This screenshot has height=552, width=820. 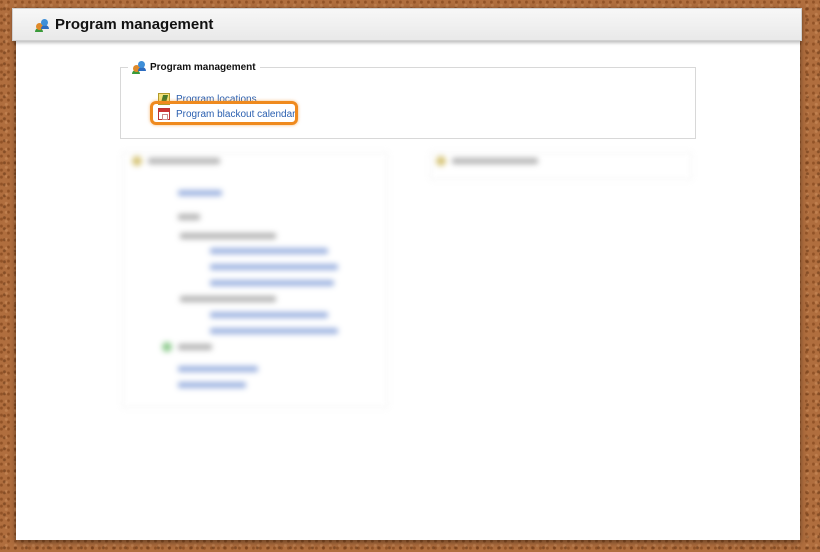 What do you see at coordinates (203, 67) in the screenshot?
I see `fieldset-legend-label: Program management` at bounding box center [203, 67].